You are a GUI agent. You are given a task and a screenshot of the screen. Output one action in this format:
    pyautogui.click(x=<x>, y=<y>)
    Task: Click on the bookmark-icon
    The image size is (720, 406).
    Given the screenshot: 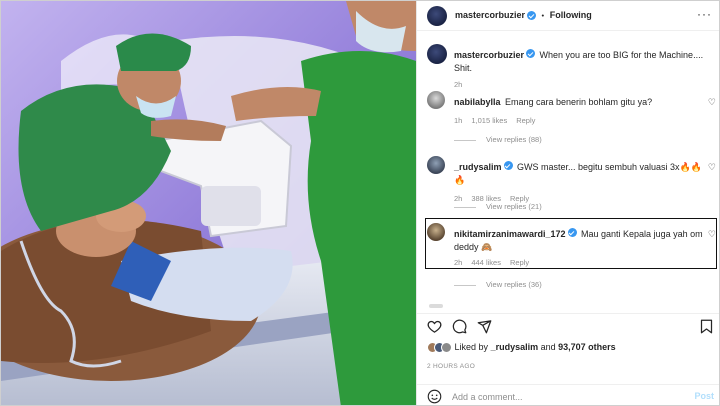 What is the action you would take?
    pyautogui.click(x=706, y=326)
    